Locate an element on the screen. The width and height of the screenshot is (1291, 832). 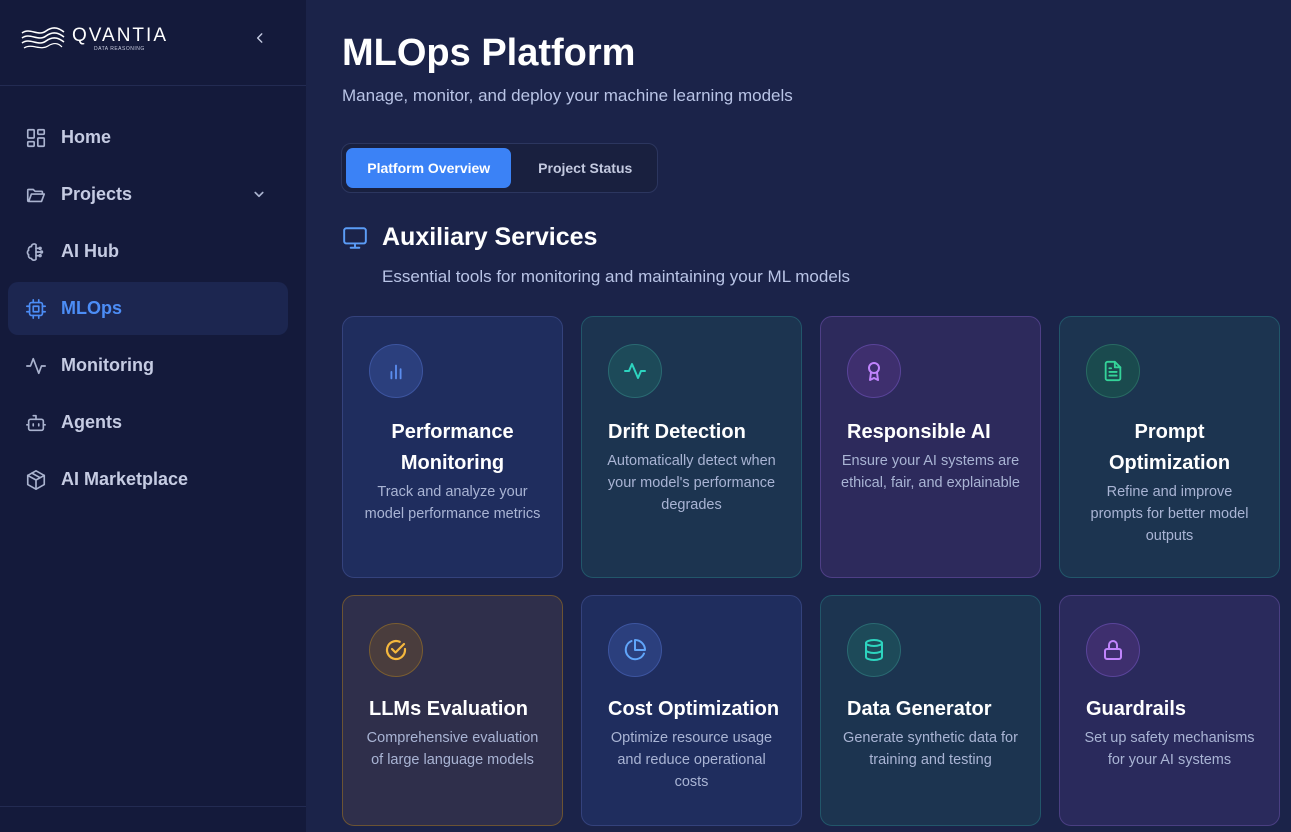
pie-chart-icon is located at coordinates (635, 650).